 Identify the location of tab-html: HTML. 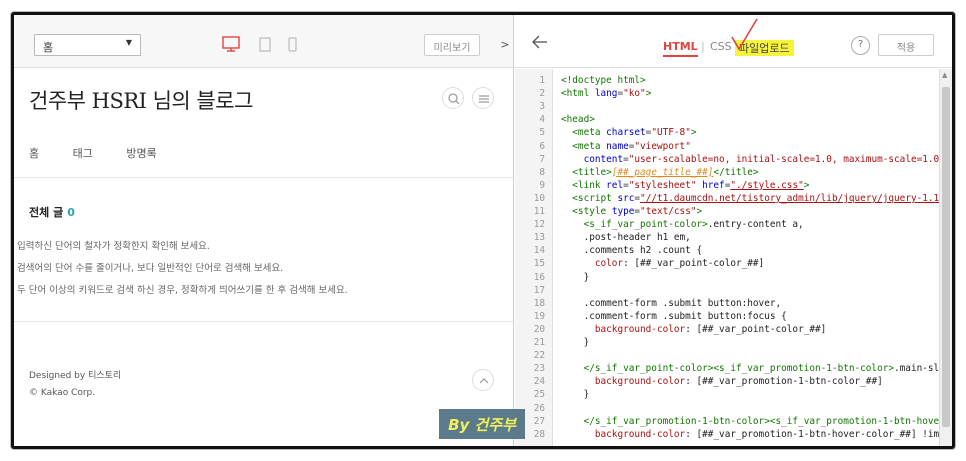
(680, 48).